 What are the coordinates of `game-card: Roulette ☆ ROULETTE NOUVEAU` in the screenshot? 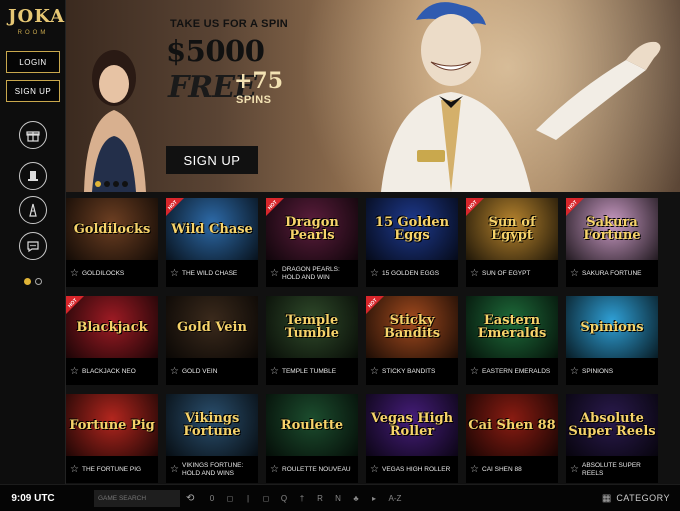 It's located at (312, 438).